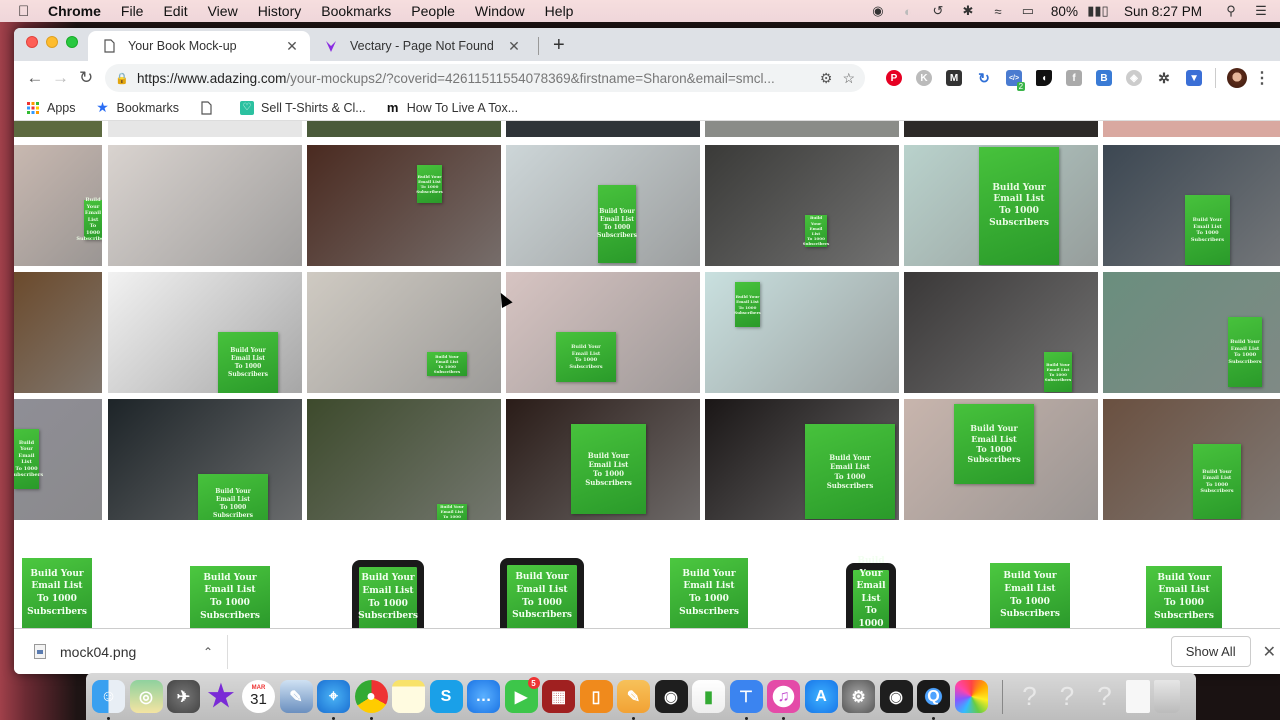 The width and height of the screenshot is (1280, 720). Describe the element at coordinates (559, 11) in the screenshot. I see `menu-help: Help` at that location.